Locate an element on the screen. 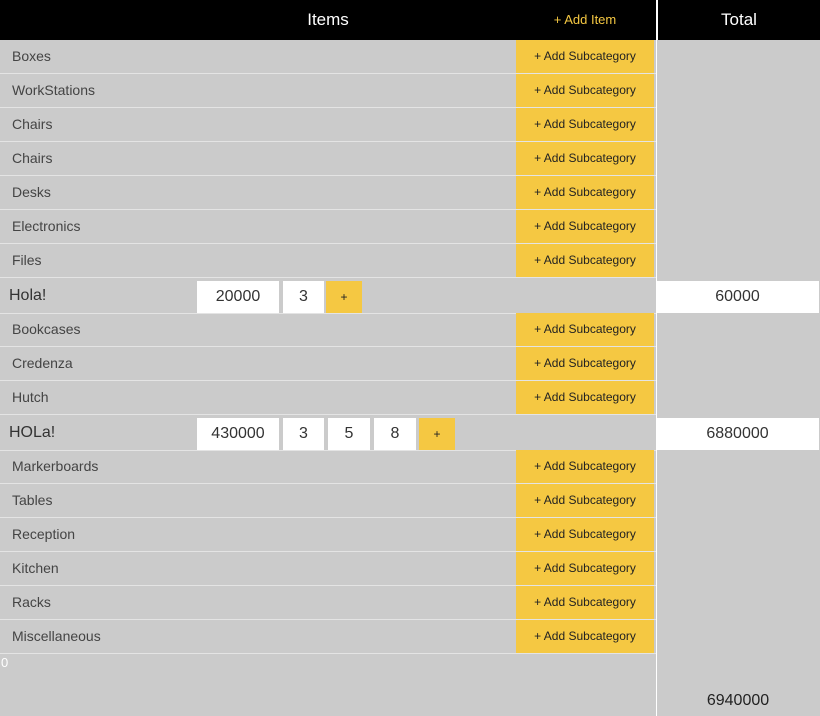  grand-total: 6940000 is located at coordinates (738, 700).